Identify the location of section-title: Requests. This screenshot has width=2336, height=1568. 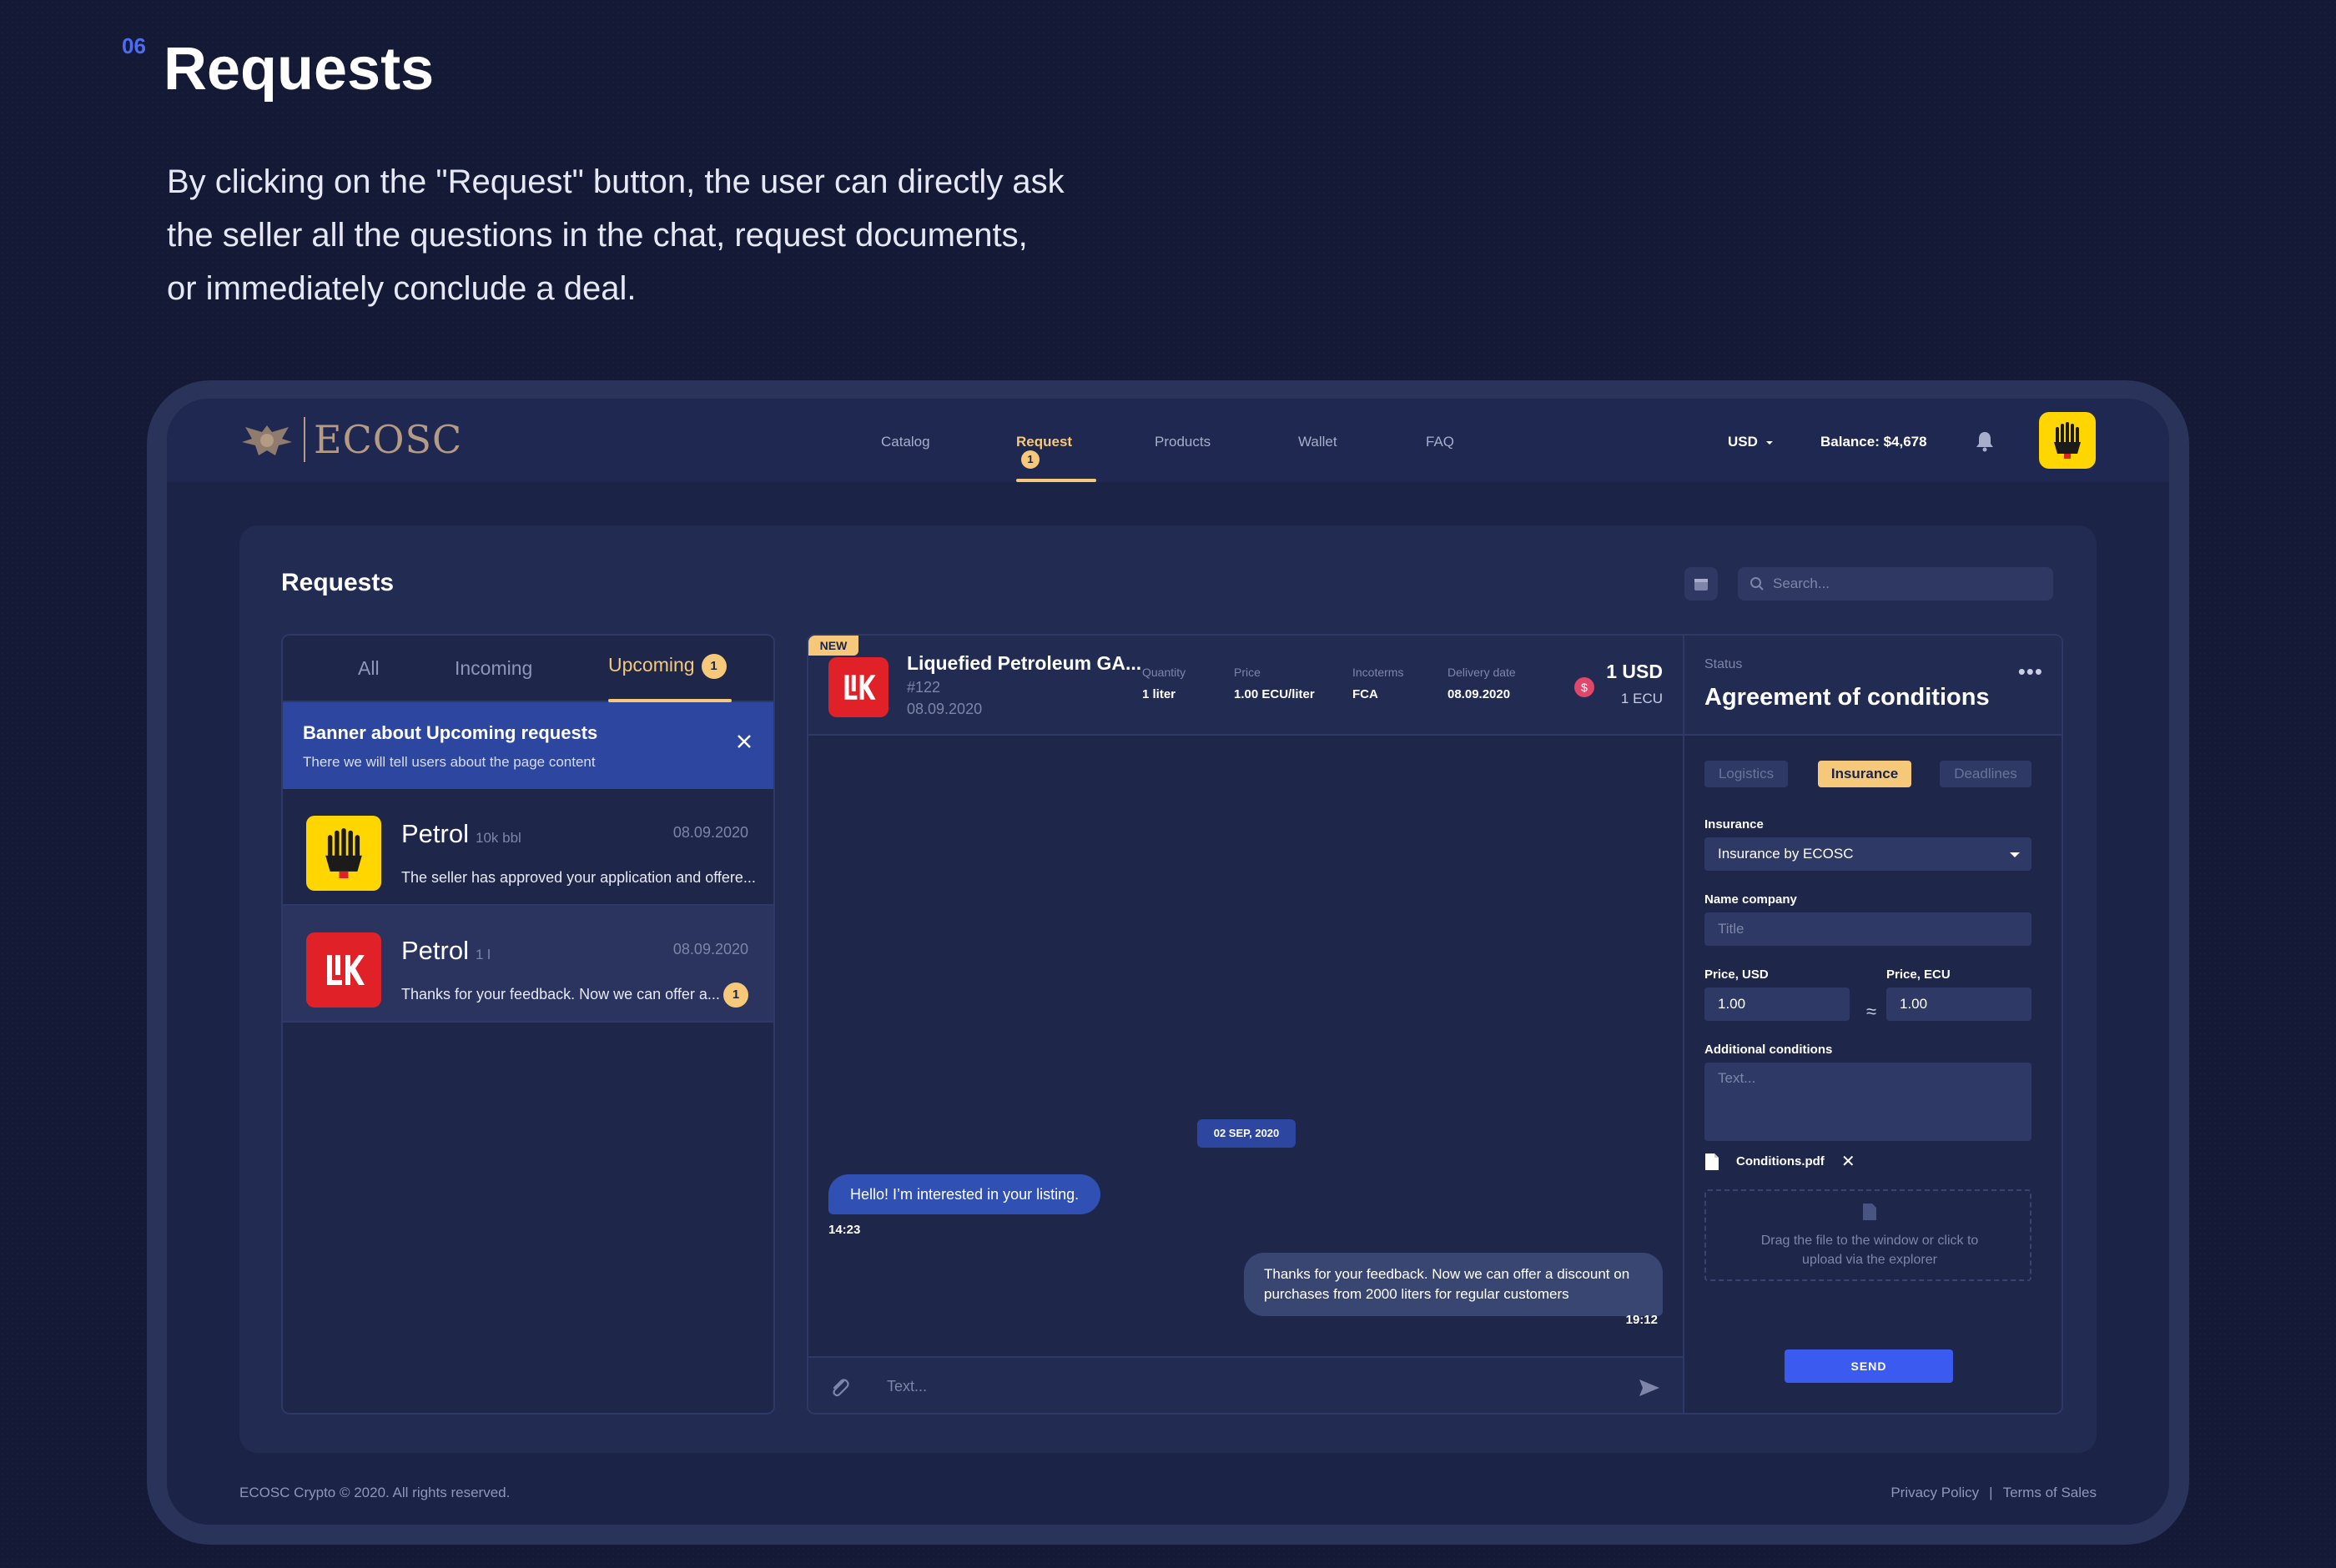
(299, 70).